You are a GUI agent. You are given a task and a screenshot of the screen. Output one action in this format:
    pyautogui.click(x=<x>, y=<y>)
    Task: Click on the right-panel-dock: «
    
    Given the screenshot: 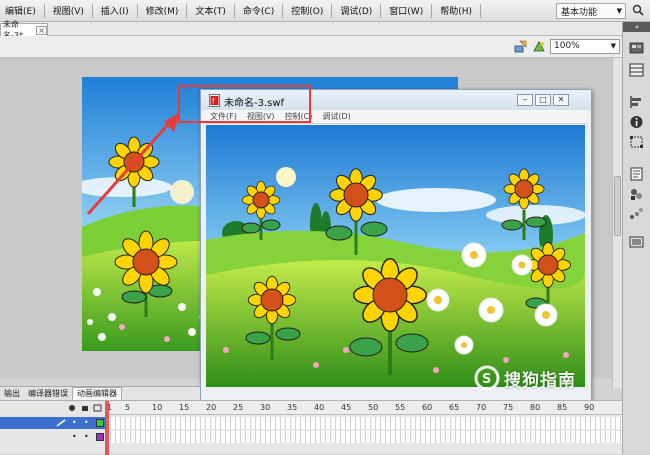 What is the action you would take?
    pyautogui.click(x=636, y=238)
    